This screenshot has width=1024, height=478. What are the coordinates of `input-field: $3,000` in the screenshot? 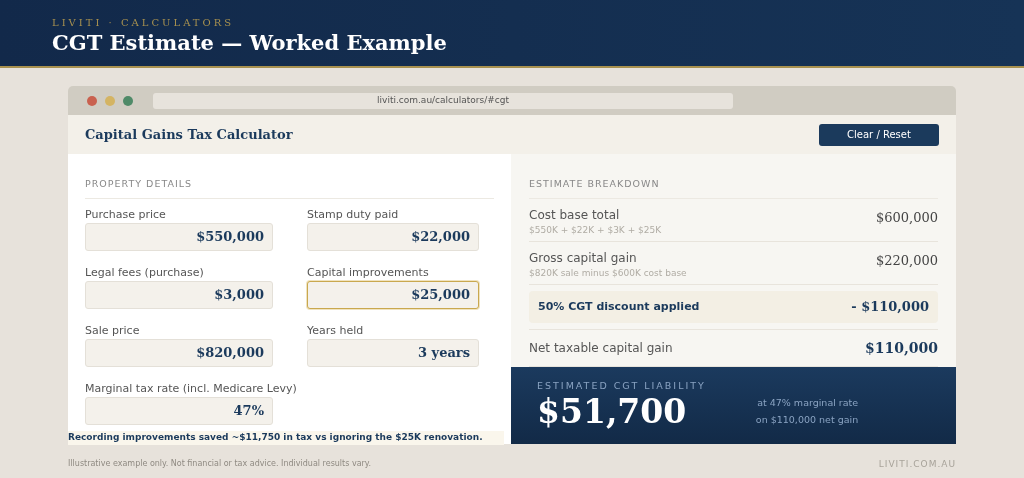 It's located at (179, 295).